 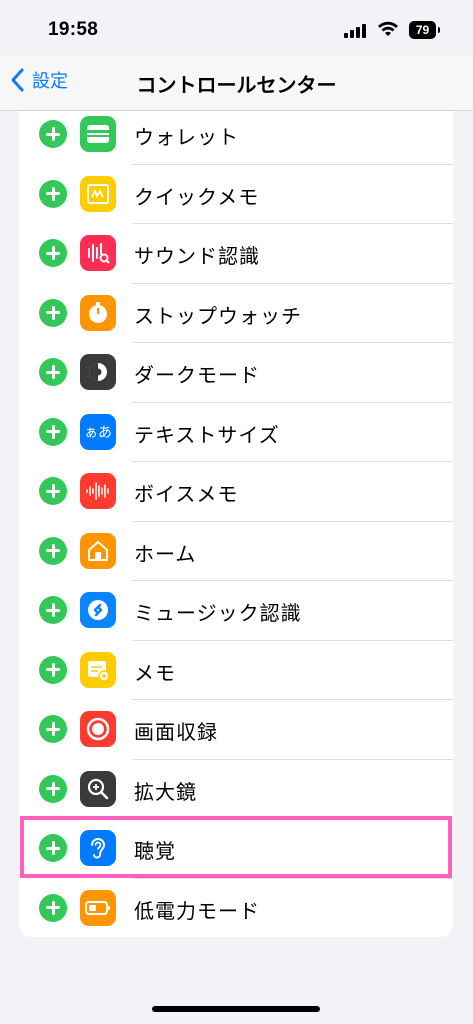 I want to click on highlight-box, so click(x=236, y=847).